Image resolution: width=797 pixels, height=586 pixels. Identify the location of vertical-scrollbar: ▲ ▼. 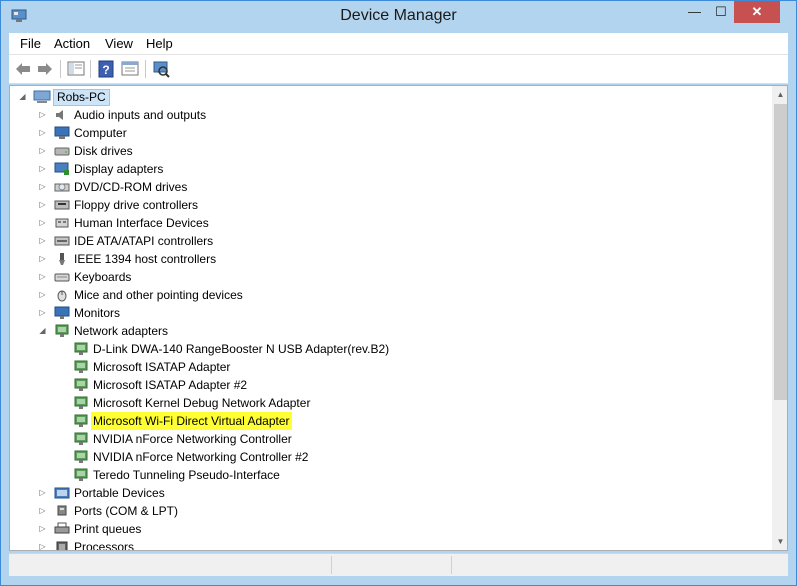
(779, 318).